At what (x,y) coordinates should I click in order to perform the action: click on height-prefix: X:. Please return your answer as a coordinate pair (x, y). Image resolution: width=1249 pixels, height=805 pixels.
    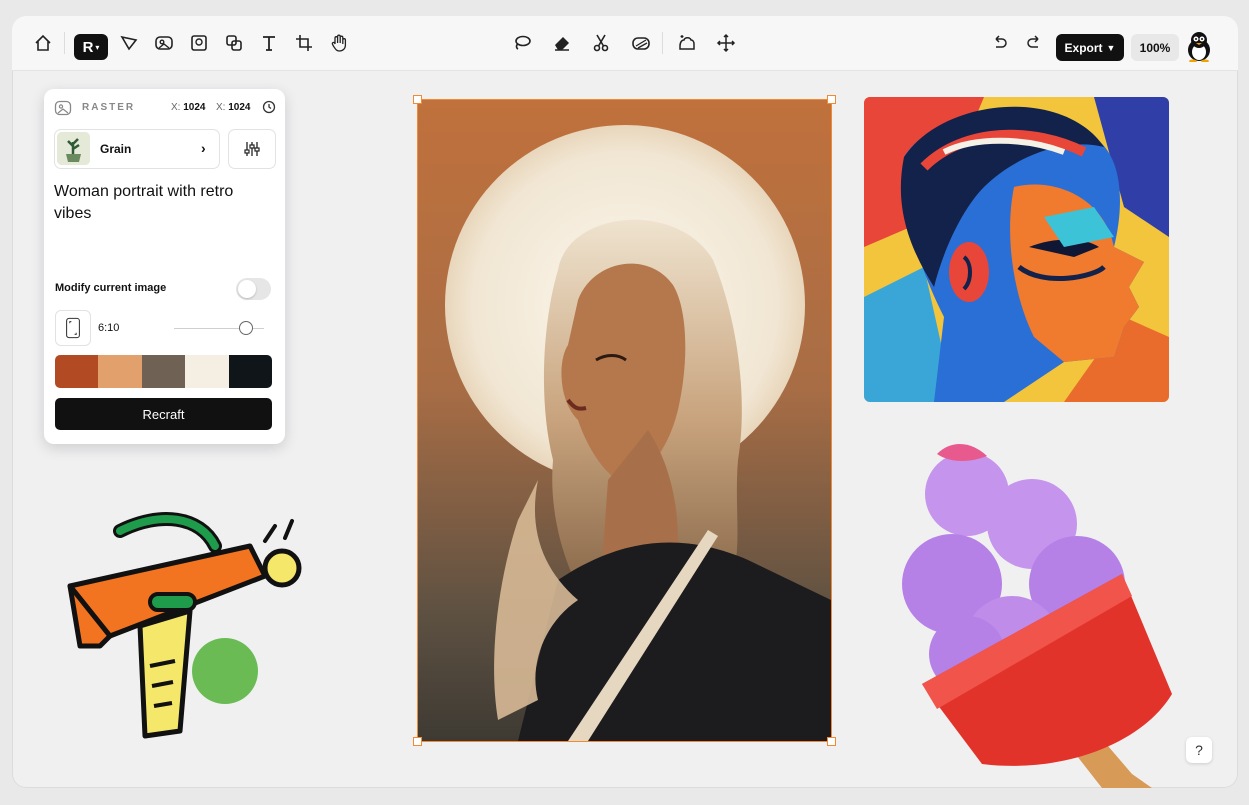
    Looking at the image, I should click on (221, 107).